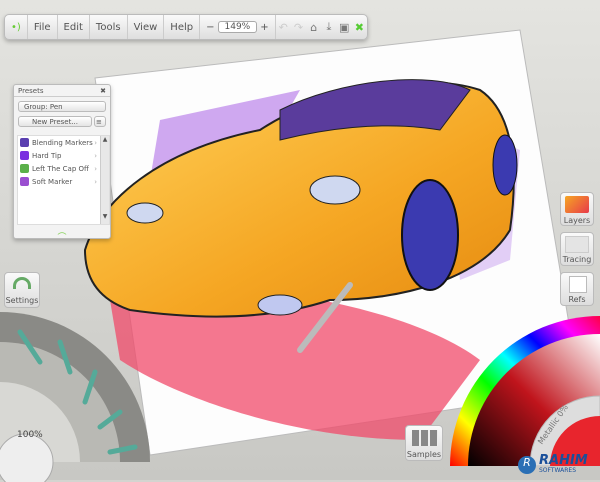 The height and width of the screenshot is (482, 600). Describe the element at coordinates (22, 300) in the screenshot. I see `settings-label: Settings` at that location.